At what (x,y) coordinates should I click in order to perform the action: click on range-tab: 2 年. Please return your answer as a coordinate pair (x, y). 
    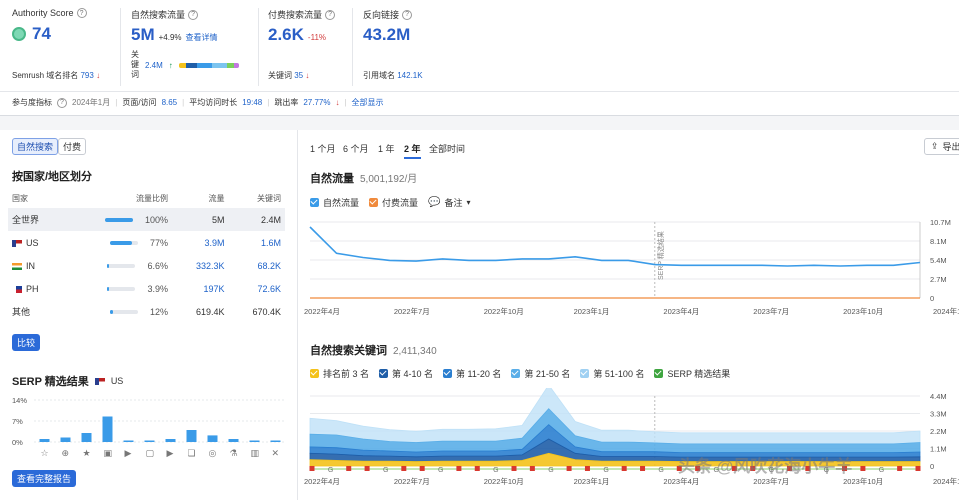
    Looking at the image, I should click on (412, 150).